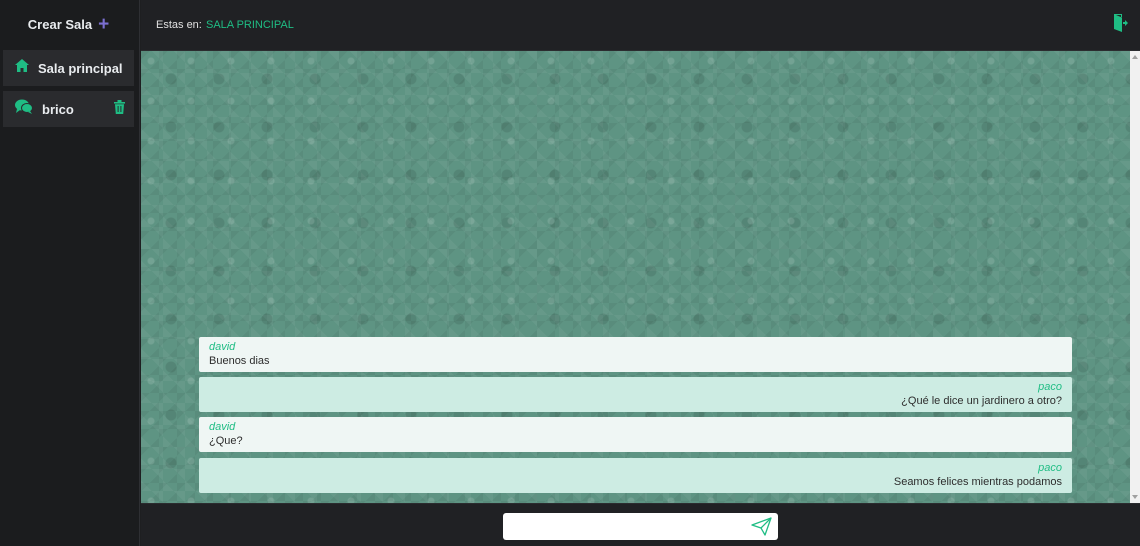 The width and height of the screenshot is (1140, 546). Describe the element at coordinates (80, 68) in the screenshot. I see `sidebar-item-label: Sala principal` at that location.